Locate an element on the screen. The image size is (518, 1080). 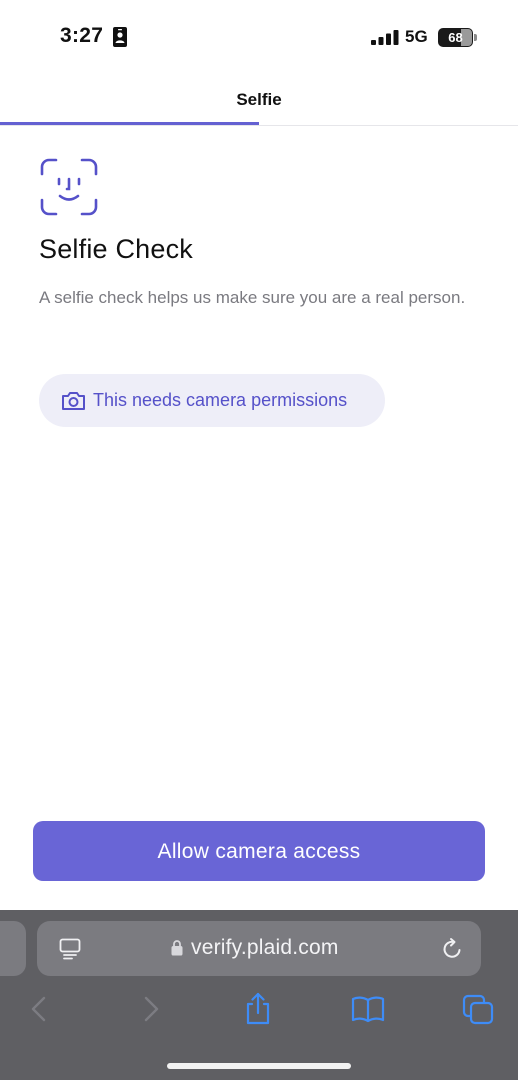
camera-permission-notice: This needs camera permissions is located at coordinates (212, 400).